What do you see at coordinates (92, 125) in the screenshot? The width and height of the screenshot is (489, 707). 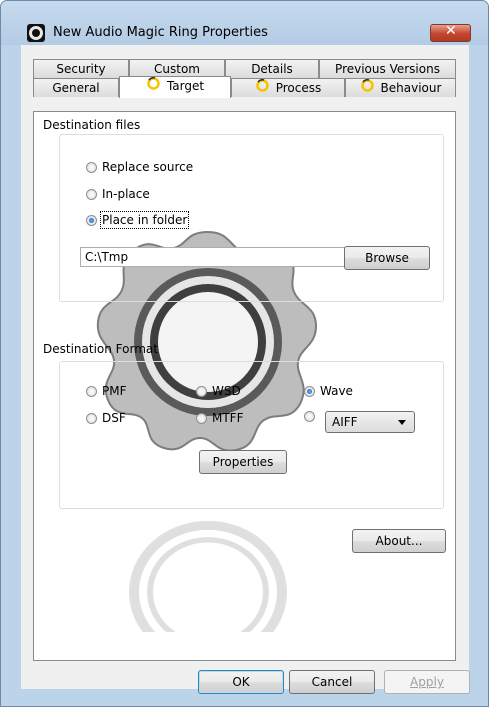 I see `destination-files-label: Destination files` at bounding box center [92, 125].